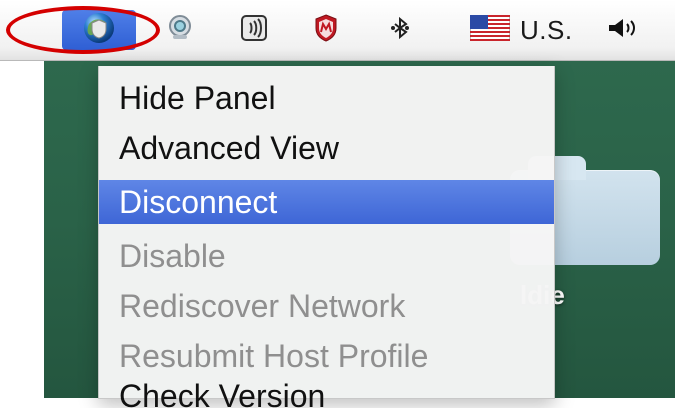 This screenshot has width=675, height=408. I want to click on menu-bar: U.S., so click(337, 30).